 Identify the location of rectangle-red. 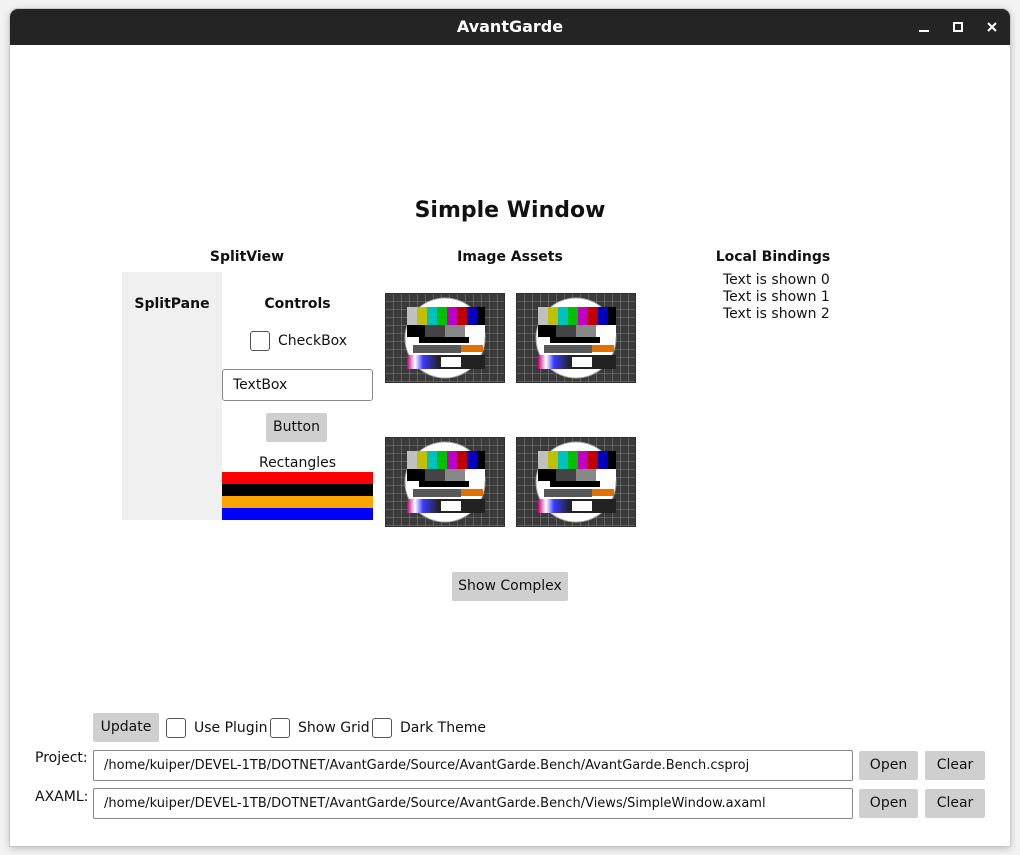
(297, 478).